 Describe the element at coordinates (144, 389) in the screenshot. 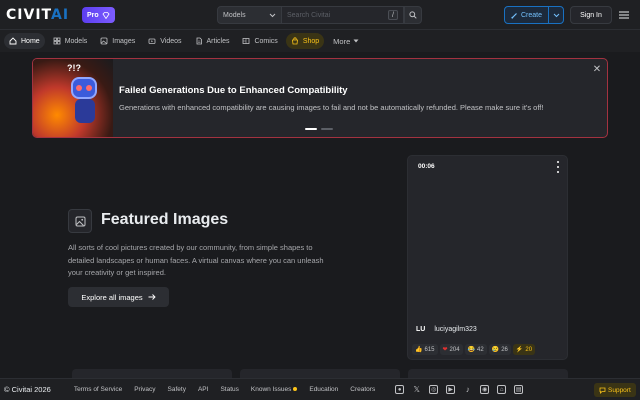

I see `footer-link-privacy: Privacy` at that location.